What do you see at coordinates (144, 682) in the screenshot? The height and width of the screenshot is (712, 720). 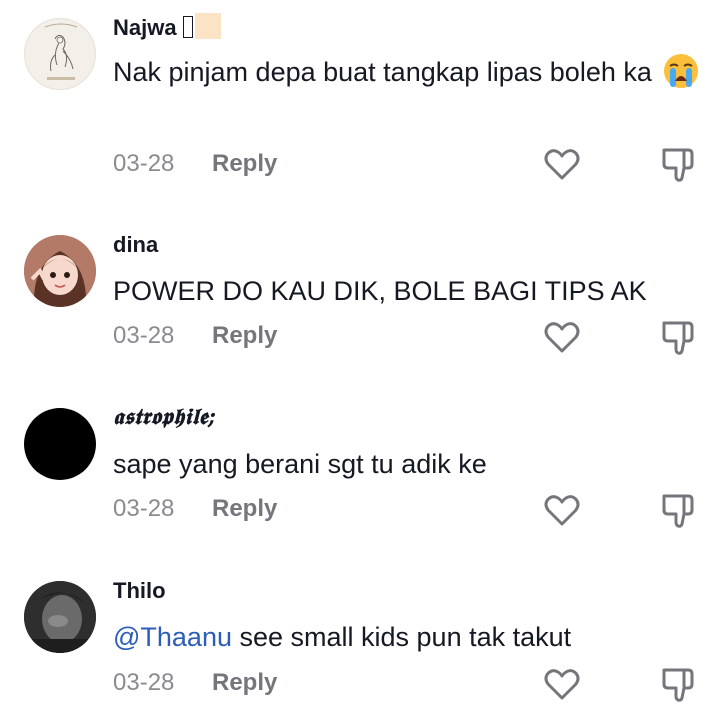 I see `comment-date: 03-28` at bounding box center [144, 682].